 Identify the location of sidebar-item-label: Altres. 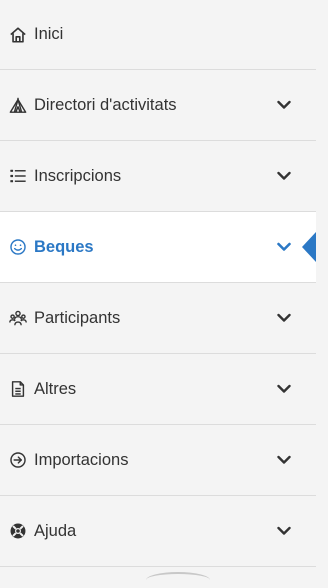
(55, 388).